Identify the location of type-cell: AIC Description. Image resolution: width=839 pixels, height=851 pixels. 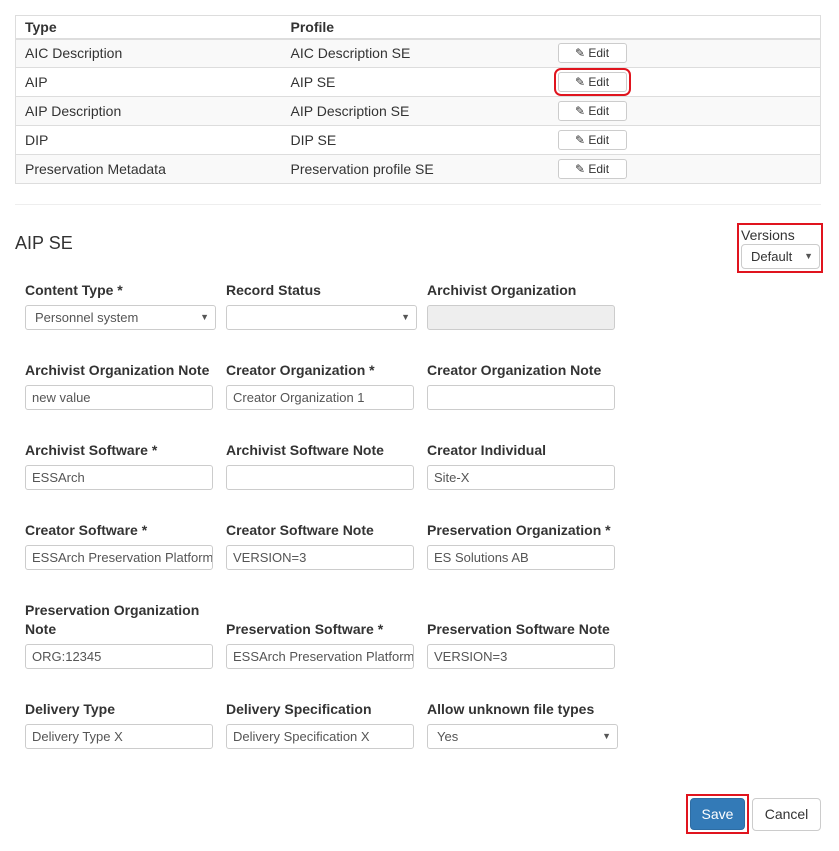
(148, 53).